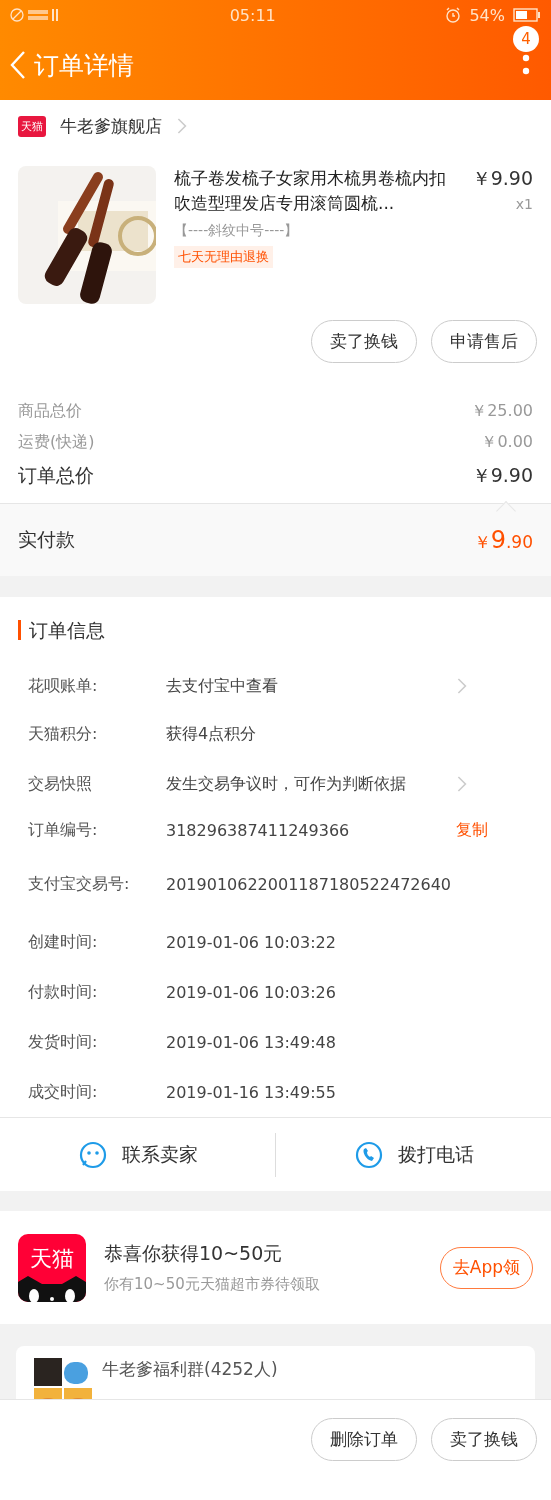 This screenshot has width=551, height=1500. What do you see at coordinates (368, 1154) in the screenshot?
I see `phone-icon` at bounding box center [368, 1154].